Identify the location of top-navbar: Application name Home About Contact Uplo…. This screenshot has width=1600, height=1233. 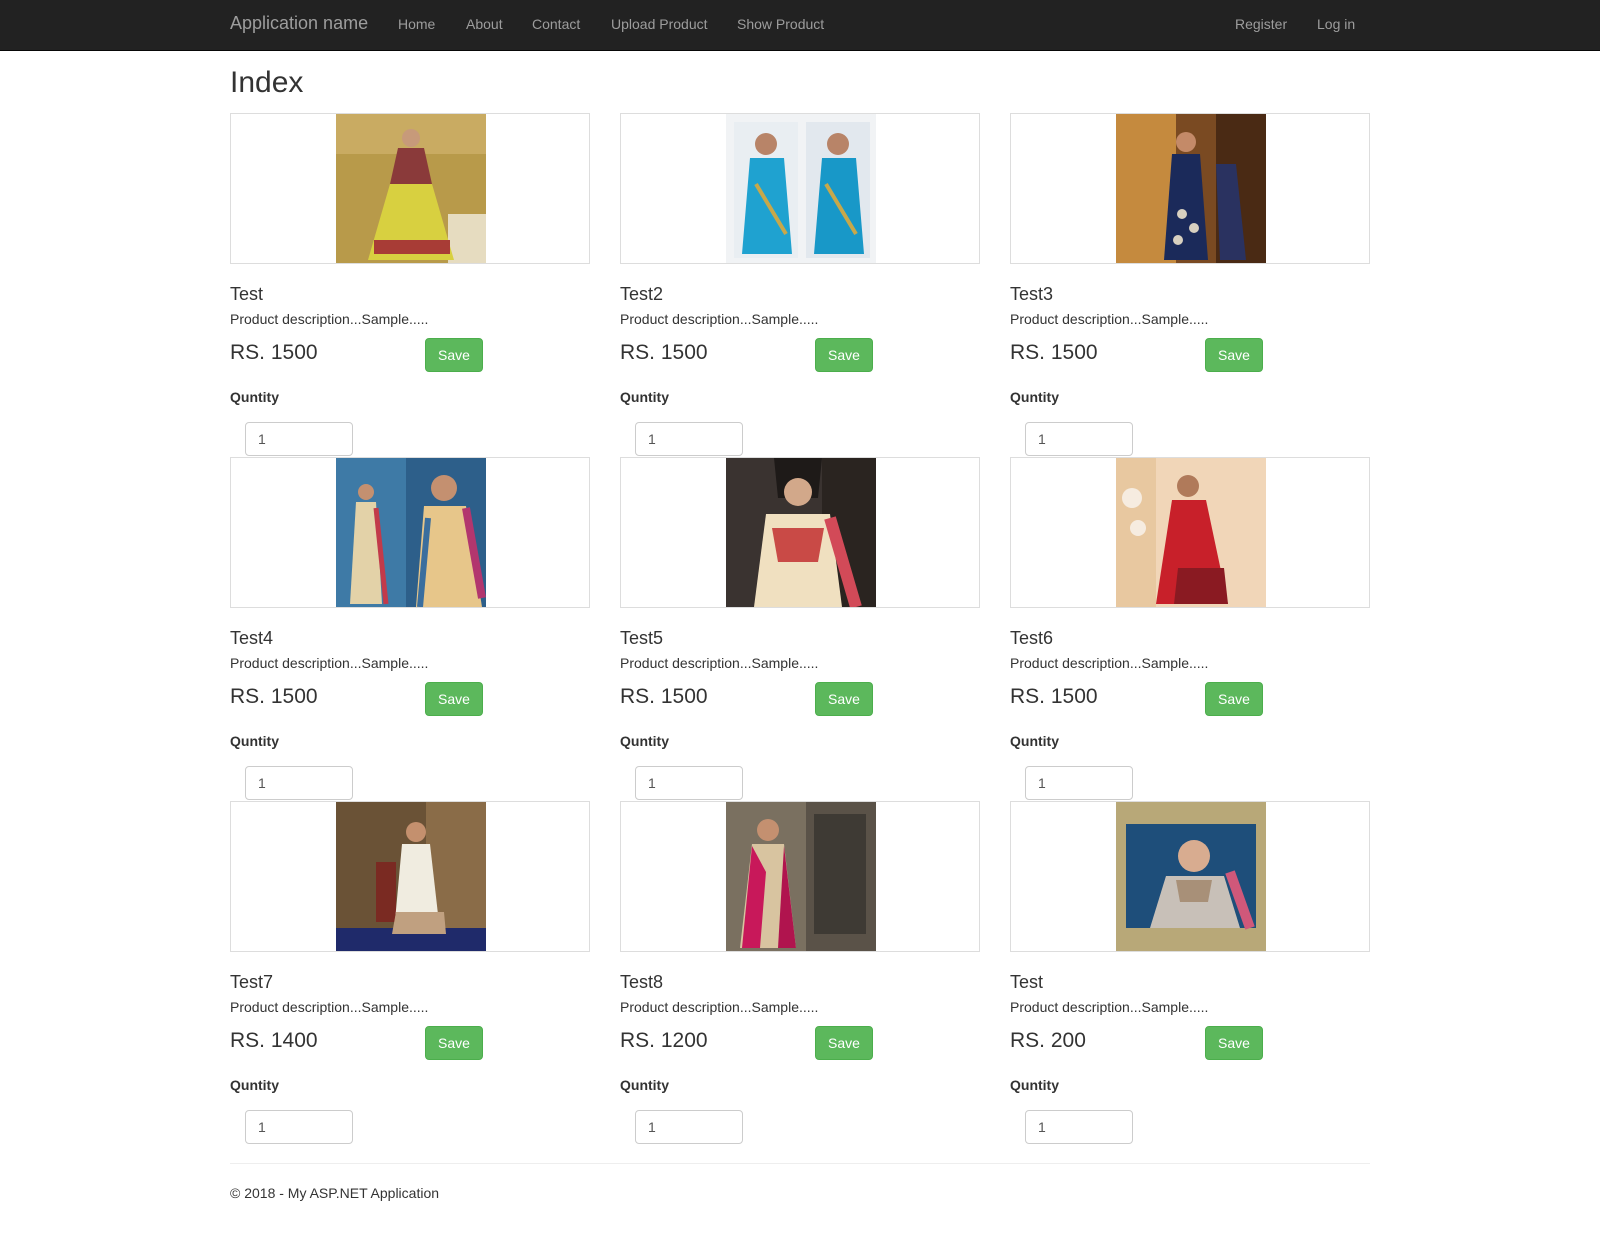
(800, 25).